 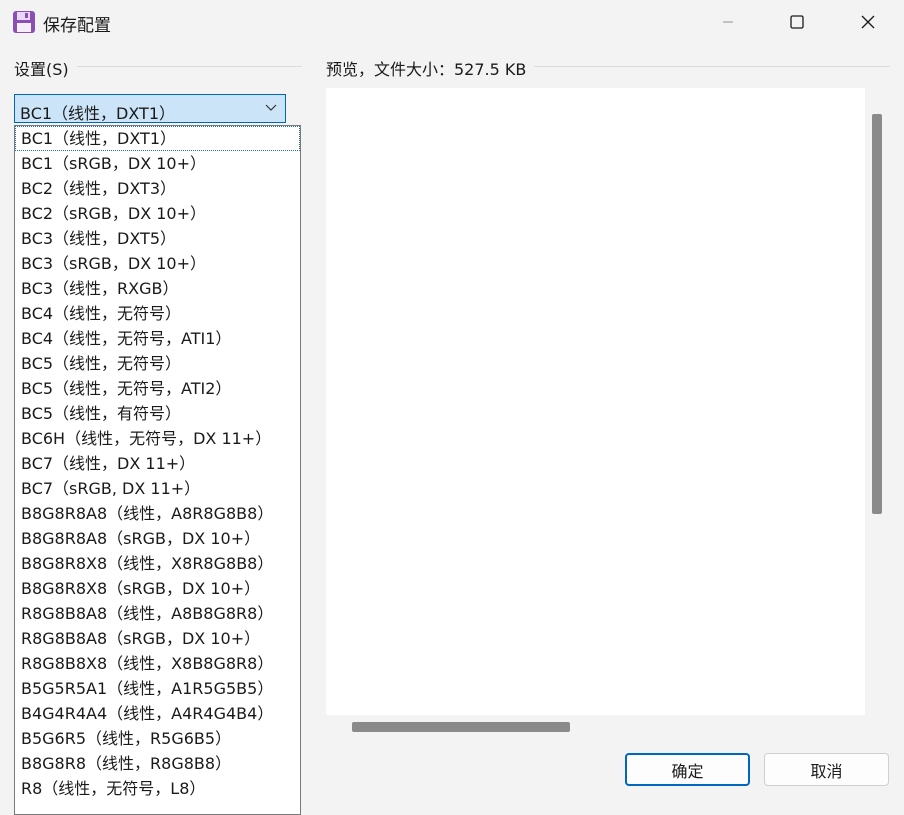 What do you see at coordinates (157, 138) in the screenshot?
I see `dropdown-option: BC1（线性，DXT1）` at bounding box center [157, 138].